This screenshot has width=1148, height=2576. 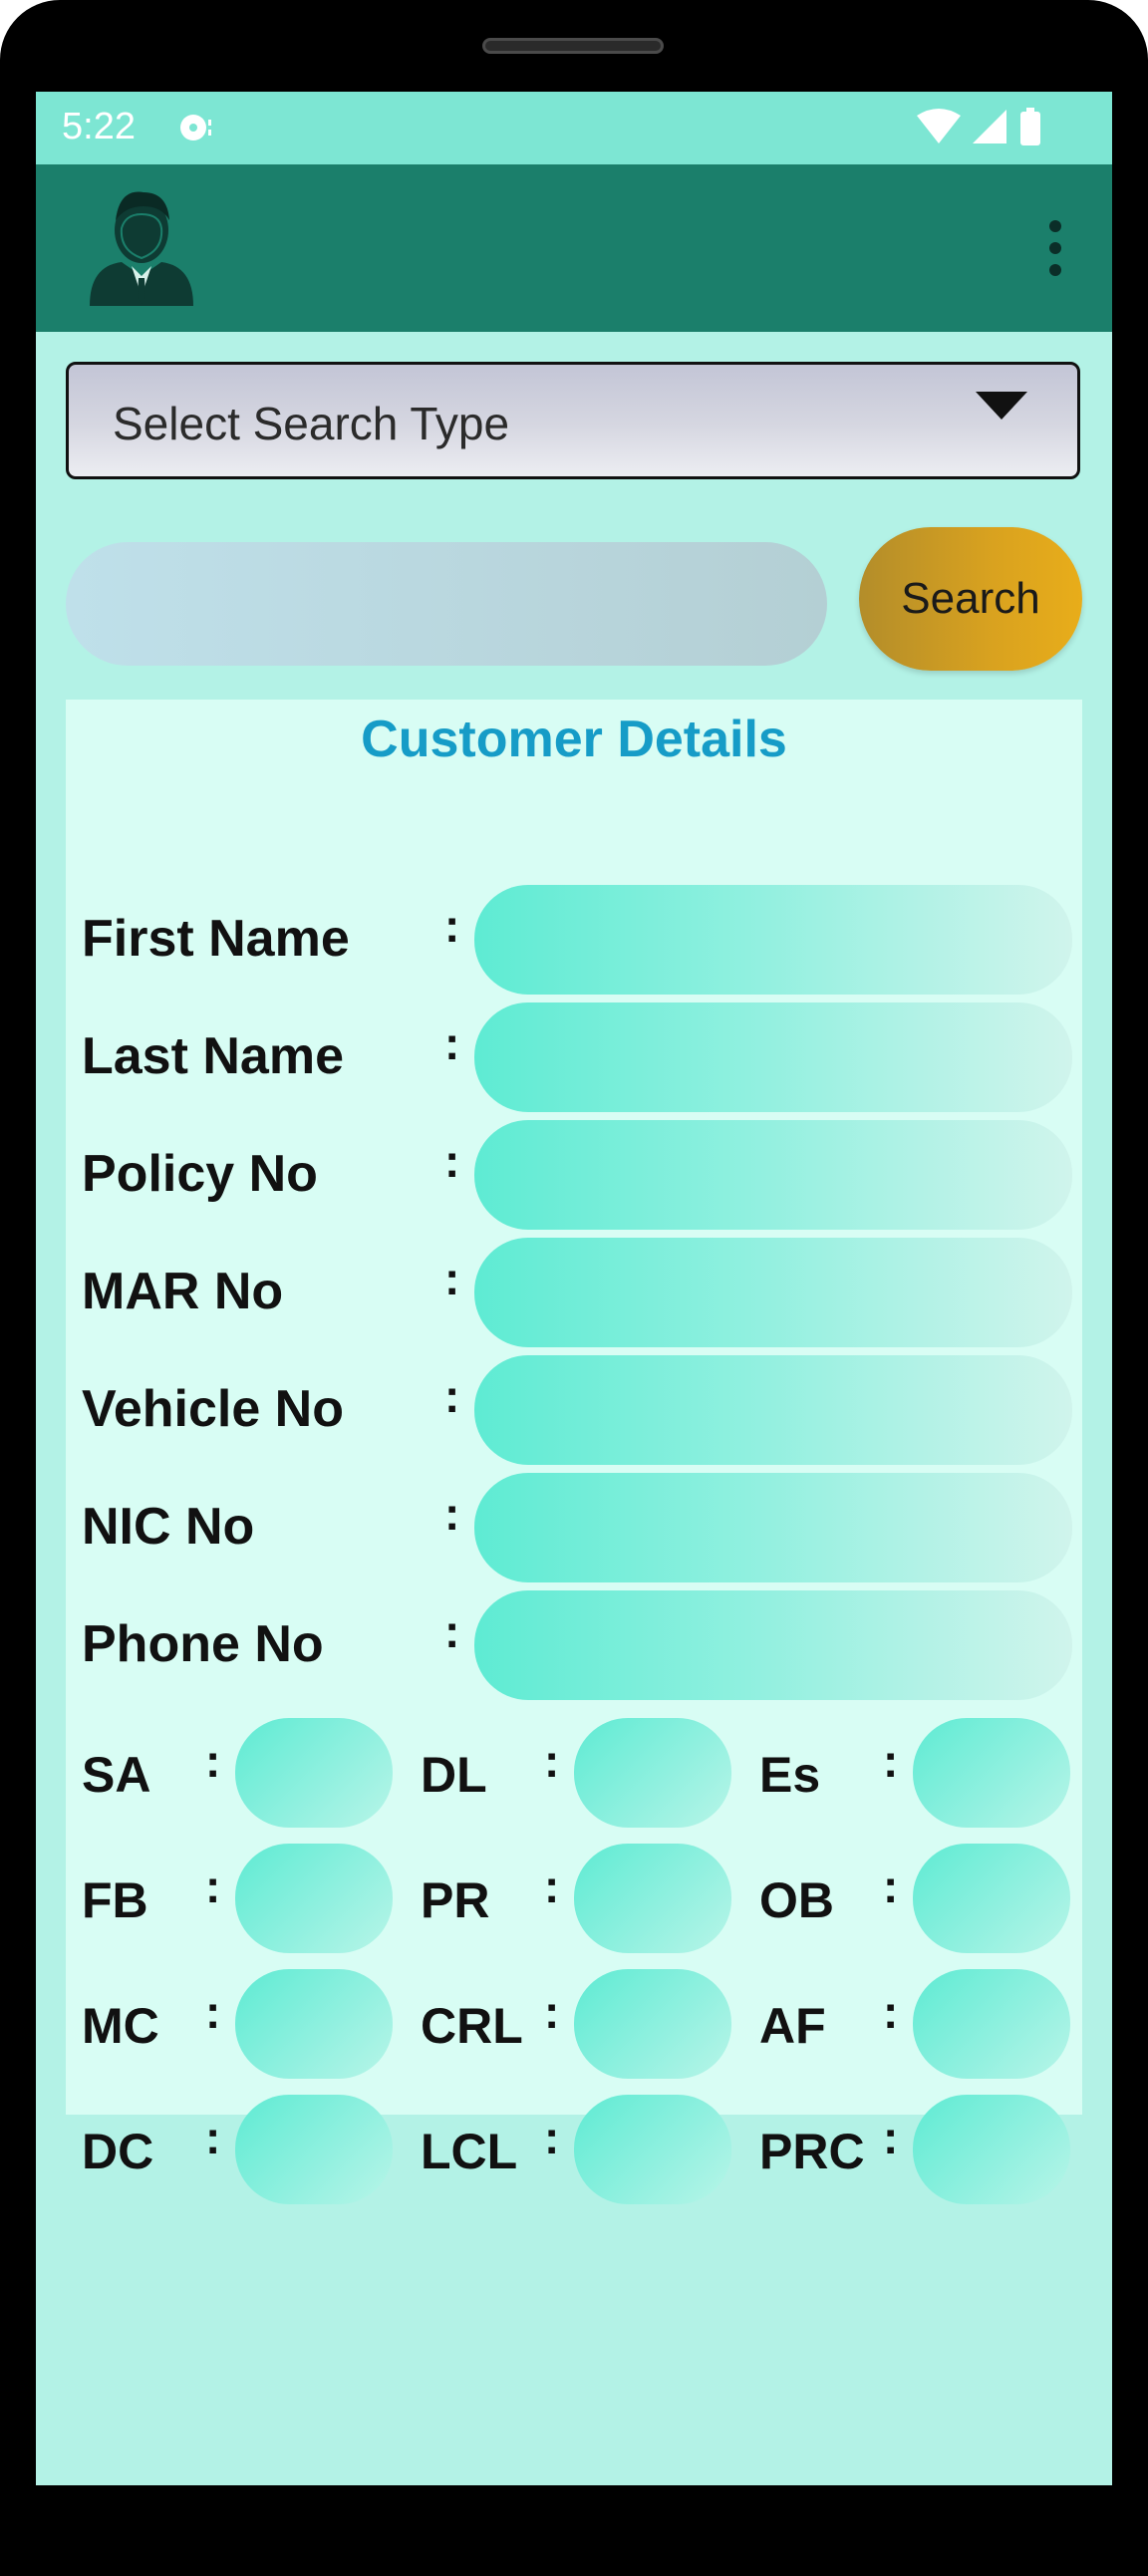 What do you see at coordinates (907, 1898) in the screenshot?
I see `code-cell-ob: OB :` at bounding box center [907, 1898].